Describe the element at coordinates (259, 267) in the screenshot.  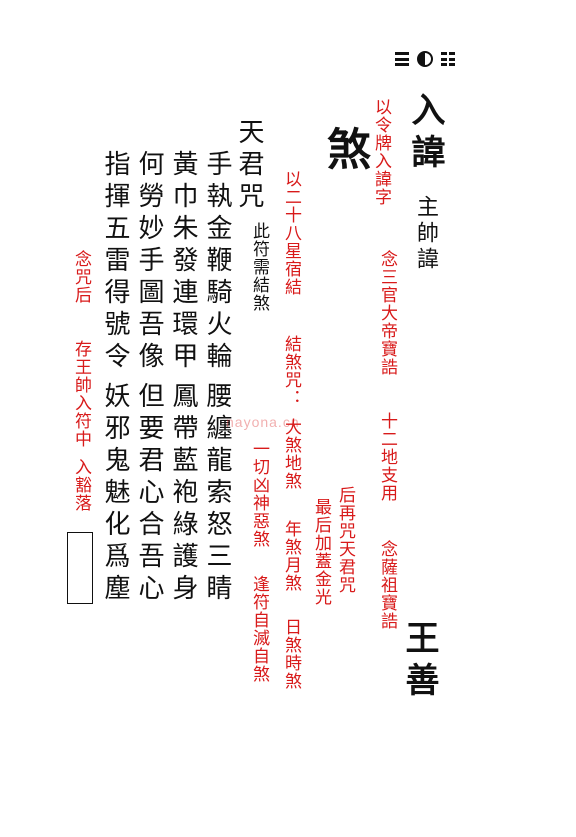
I see `note-requires-binding: 此符需結煞` at that location.